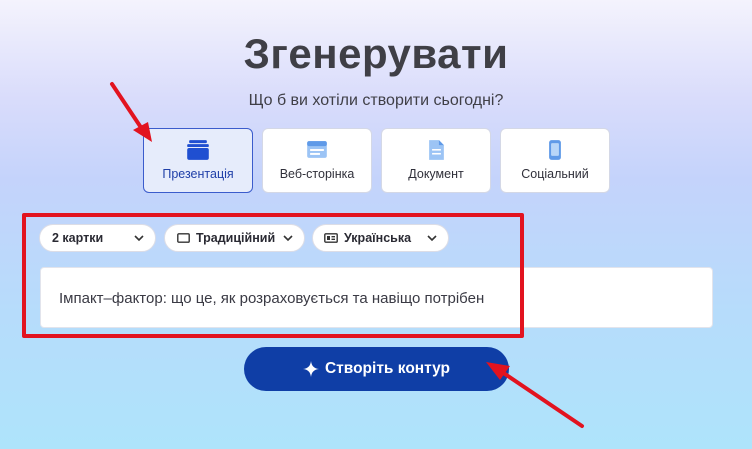 This screenshot has width=752, height=449. What do you see at coordinates (436, 174) in the screenshot?
I see `type-card-label: Документ` at bounding box center [436, 174].